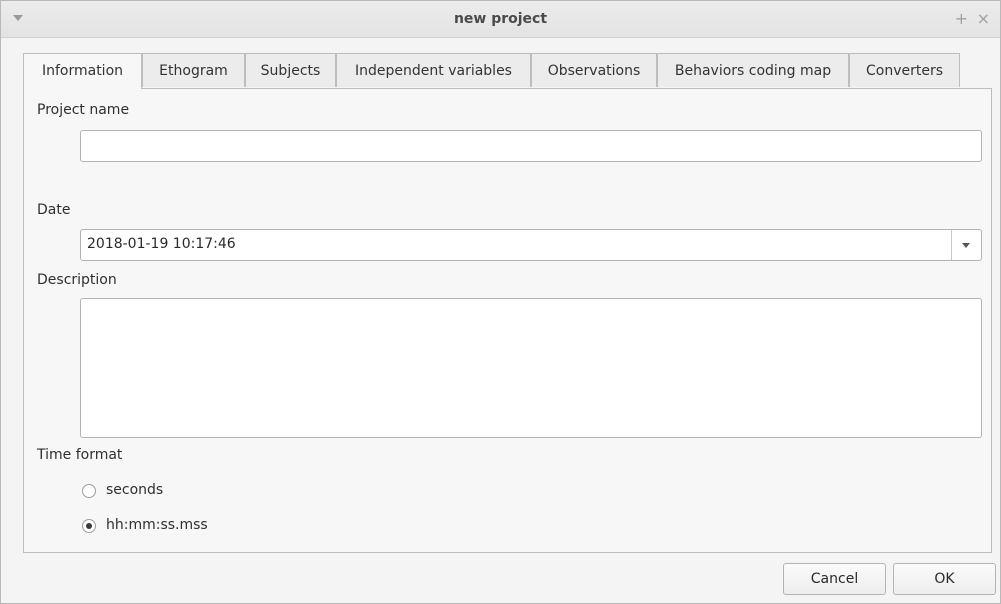 This screenshot has width=1001, height=604. What do you see at coordinates (753, 70) in the screenshot?
I see `tab-behaviors-coding-map: Behaviors coding map` at bounding box center [753, 70].